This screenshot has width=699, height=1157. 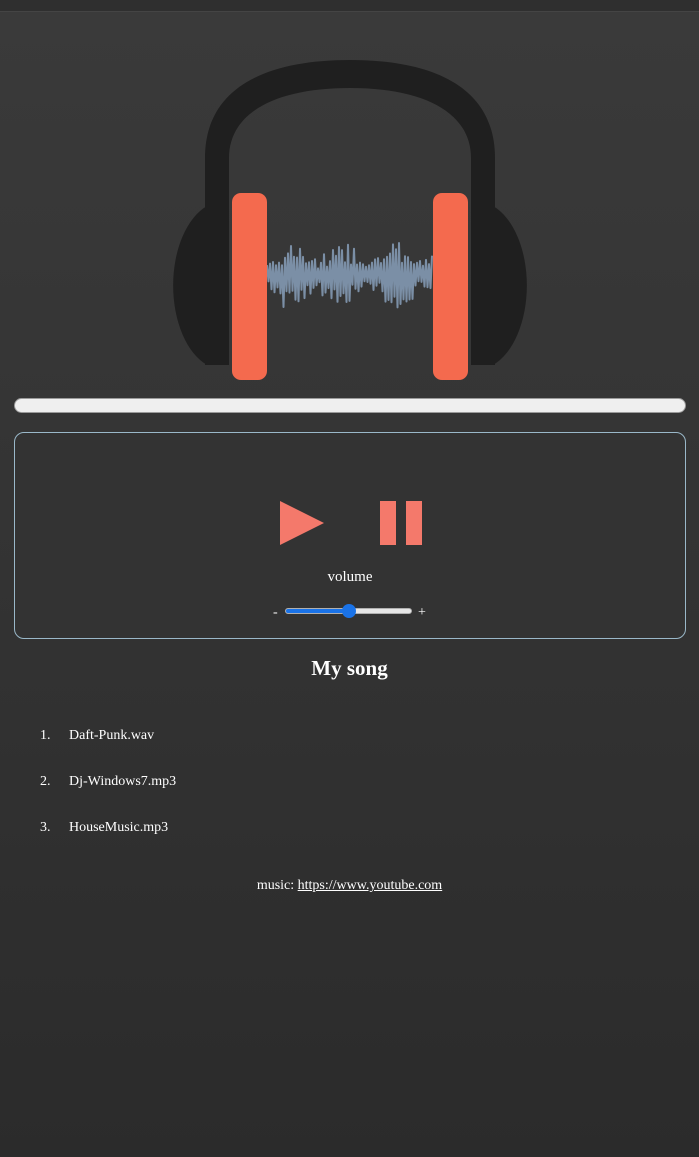 I want to click on footer-prefix: music:, so click(x=277, y=885).